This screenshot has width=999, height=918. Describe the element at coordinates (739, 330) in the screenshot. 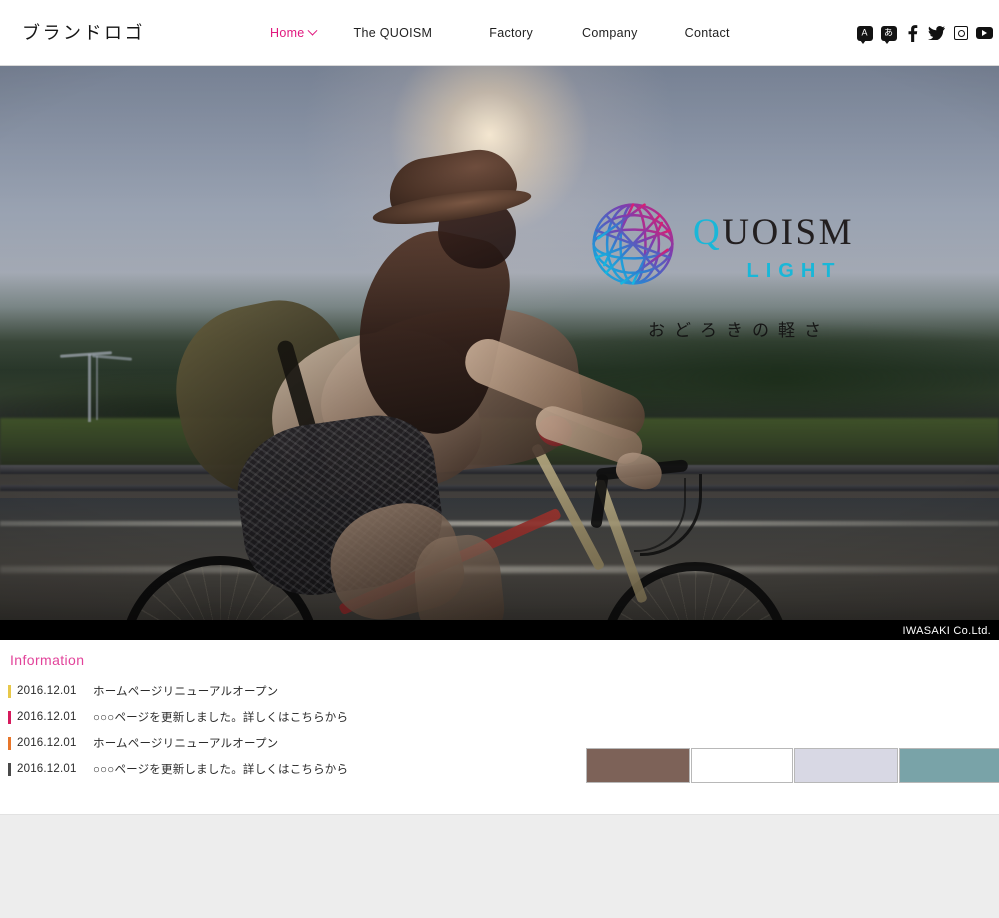

I see `quoism-tagline: おどろきの軽さ` at that location.